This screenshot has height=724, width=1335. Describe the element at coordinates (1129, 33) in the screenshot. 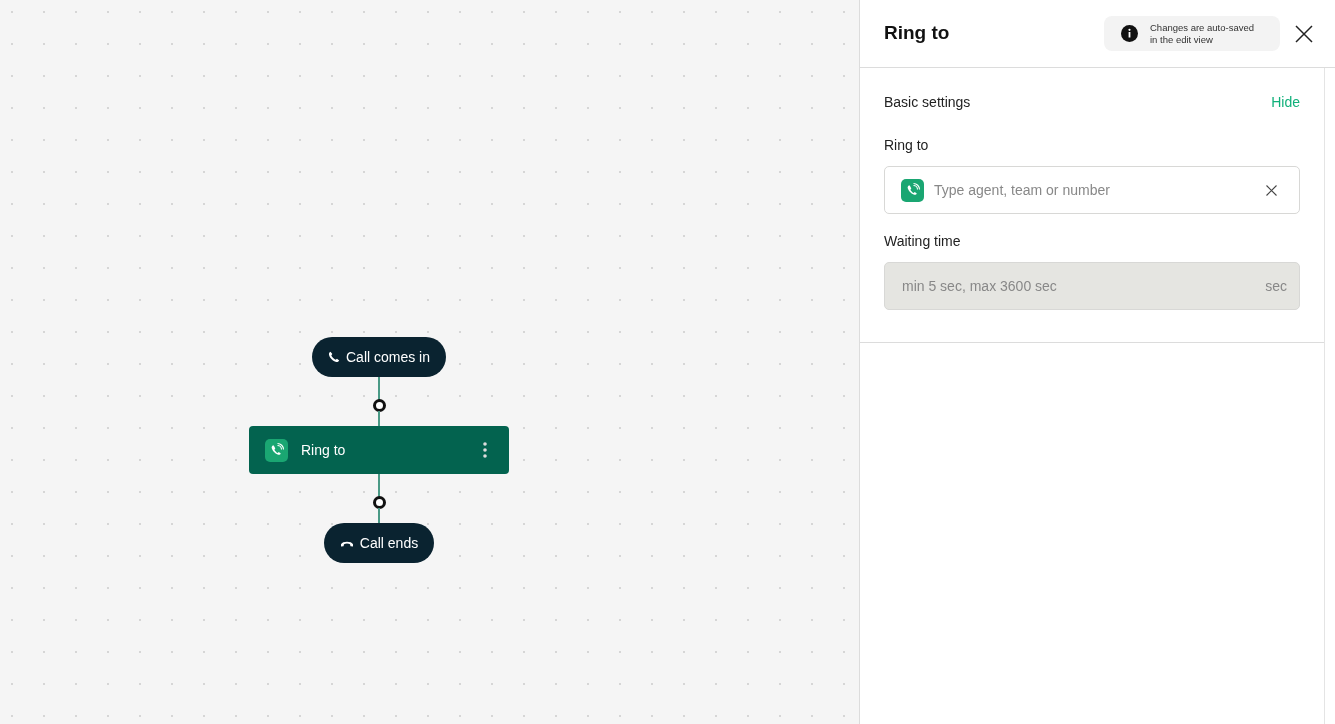

I see `info-icon` at that location.